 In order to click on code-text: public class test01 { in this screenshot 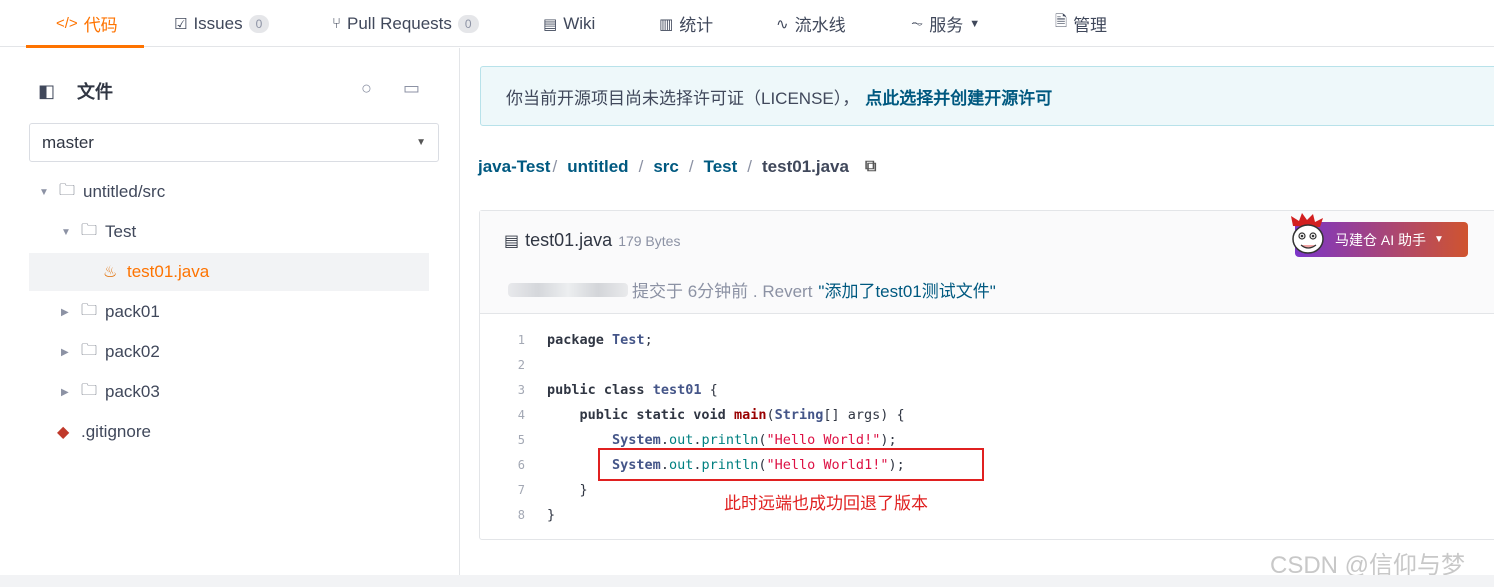, I will do `click(632, 389)`.